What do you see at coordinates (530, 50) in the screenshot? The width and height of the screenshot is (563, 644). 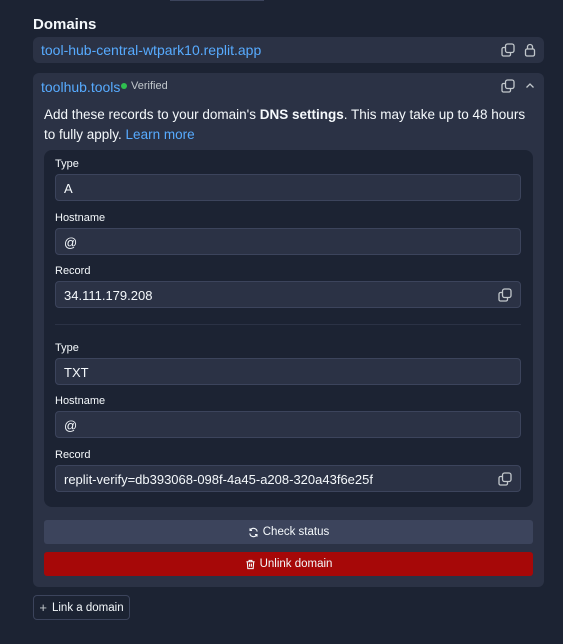 I see `lock-icon` at bounding box center [530, 50].